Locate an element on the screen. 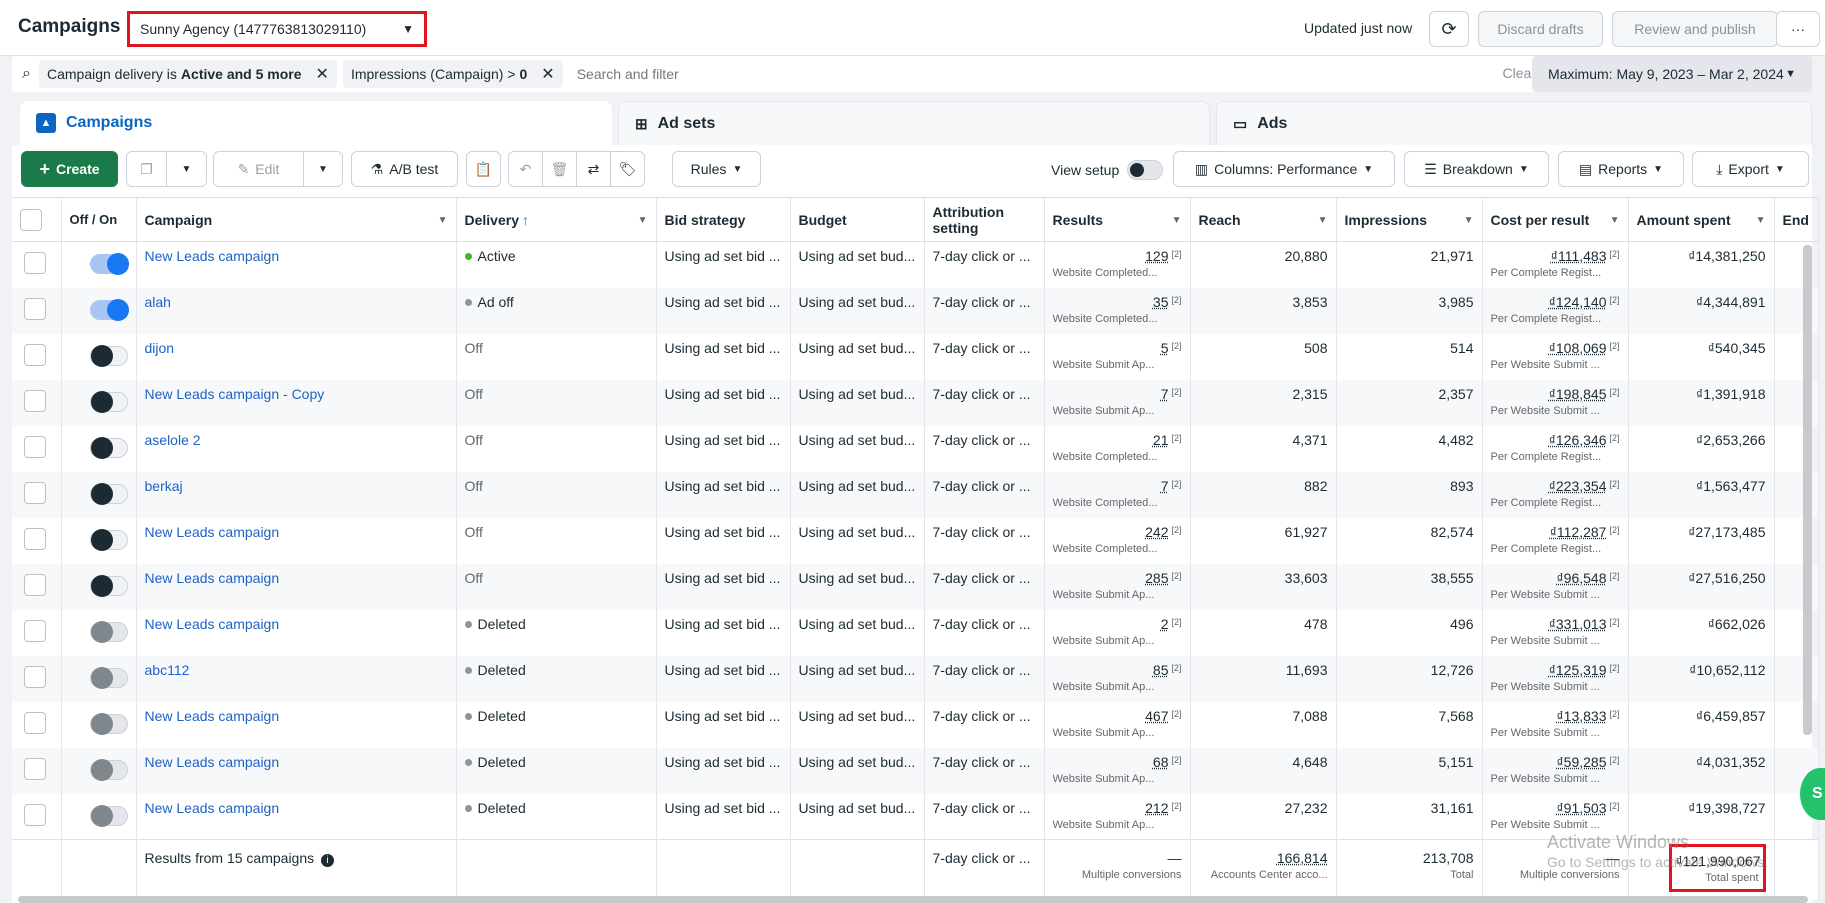 The height and width of the screenshot is (903, 1825). duplicate-dropdown: ▼ is located at coordinates (186, 169).